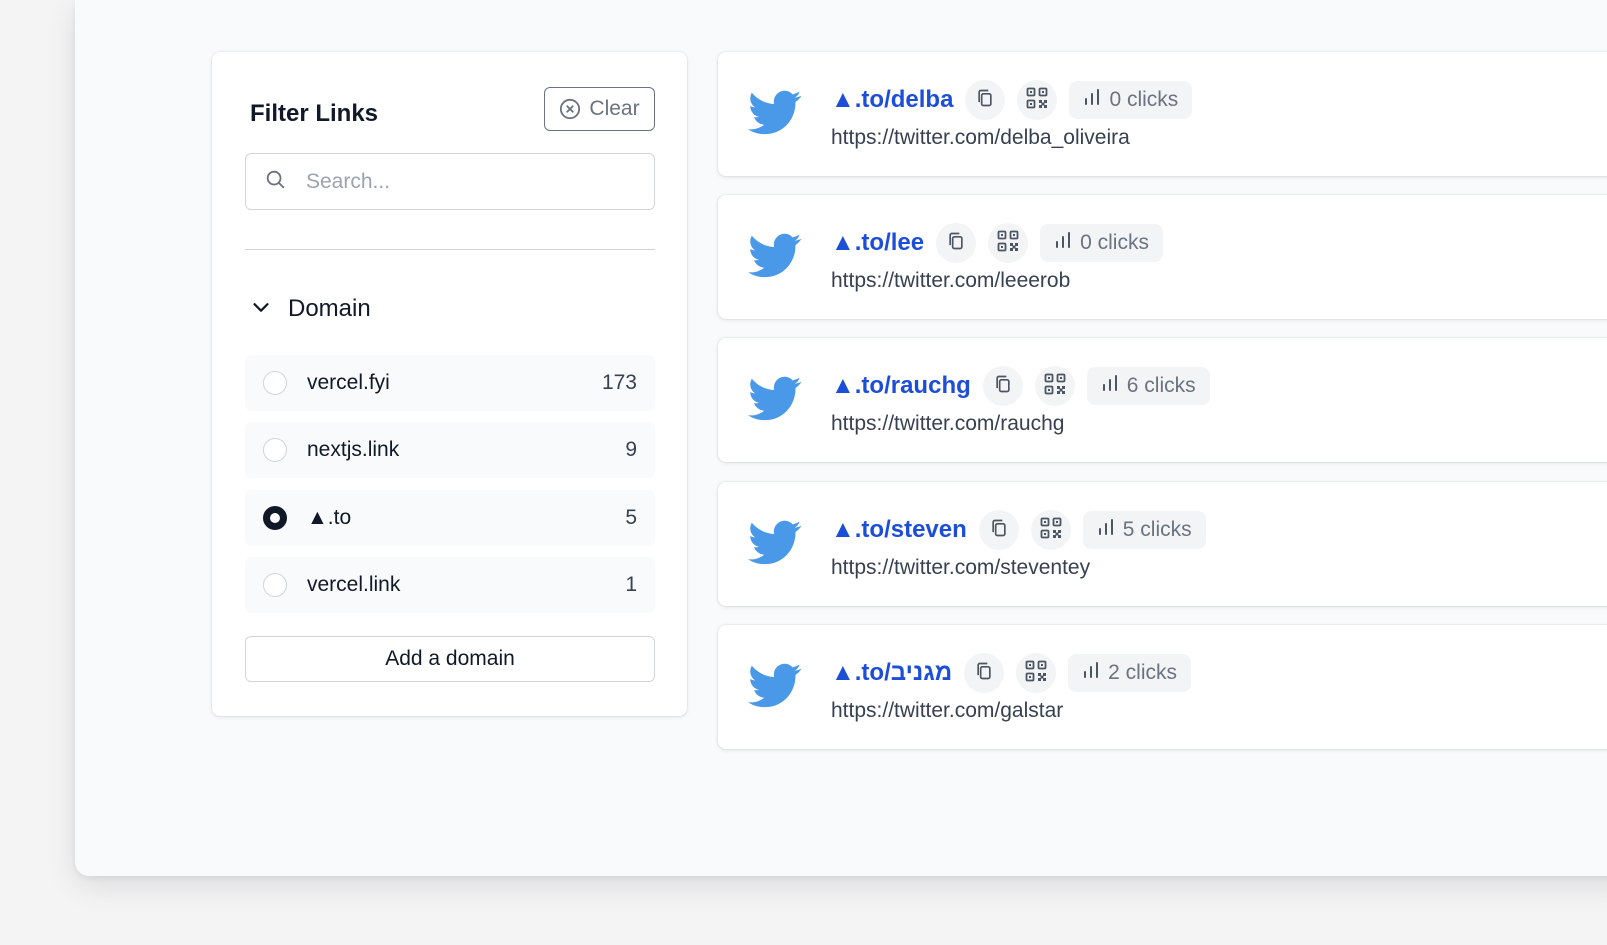 The height and width of the screenshot is (945, 1607). I want to click on domain-count: 1, so click(631, 584).